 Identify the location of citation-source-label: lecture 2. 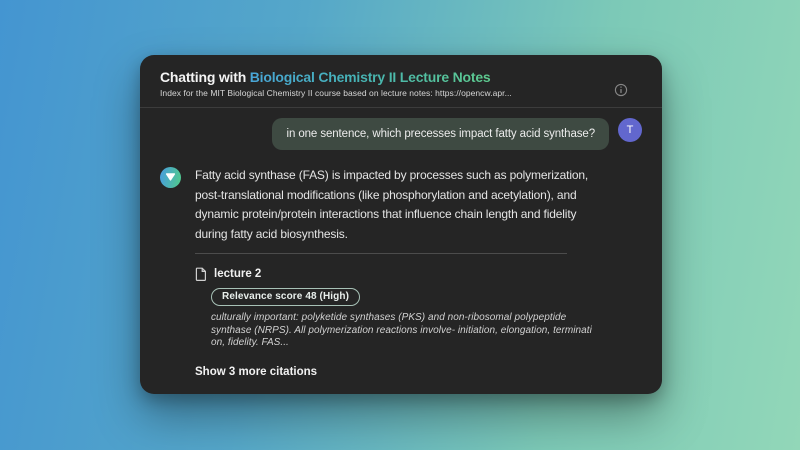
(238, 274).